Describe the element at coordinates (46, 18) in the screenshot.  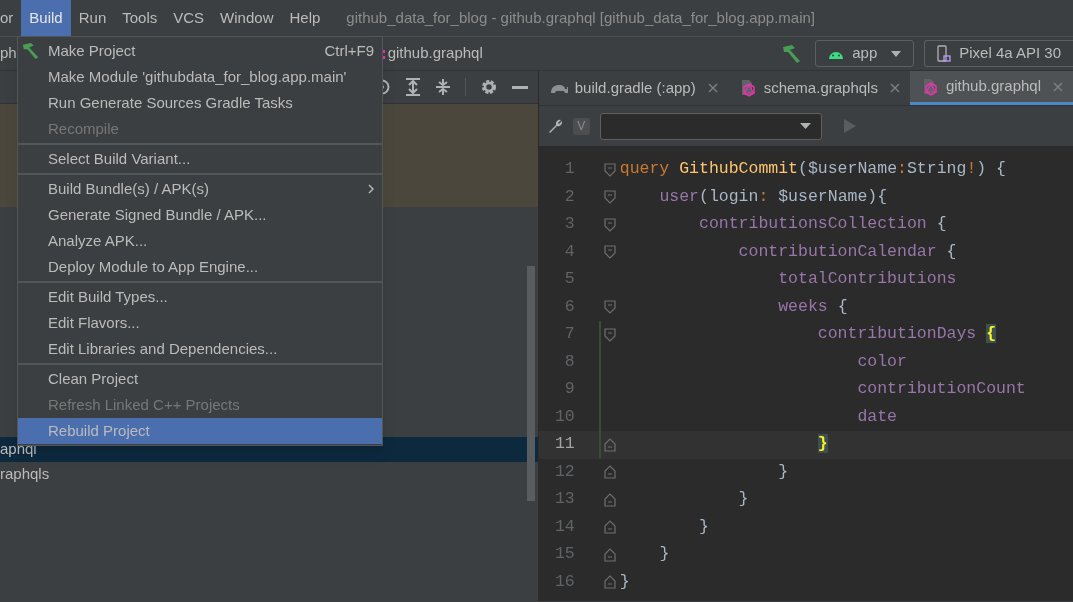
I see `menu-item: Build` at that location.